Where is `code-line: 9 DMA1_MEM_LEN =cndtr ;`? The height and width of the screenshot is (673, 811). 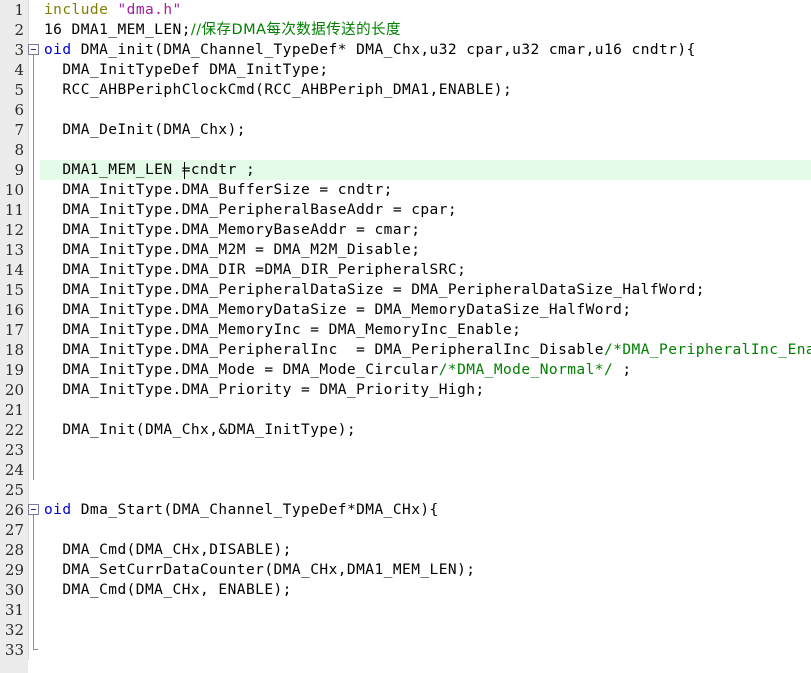 code-line: 9 DMA1_MEM_LEN =cndtr ; is located at coordinates (405, 170).